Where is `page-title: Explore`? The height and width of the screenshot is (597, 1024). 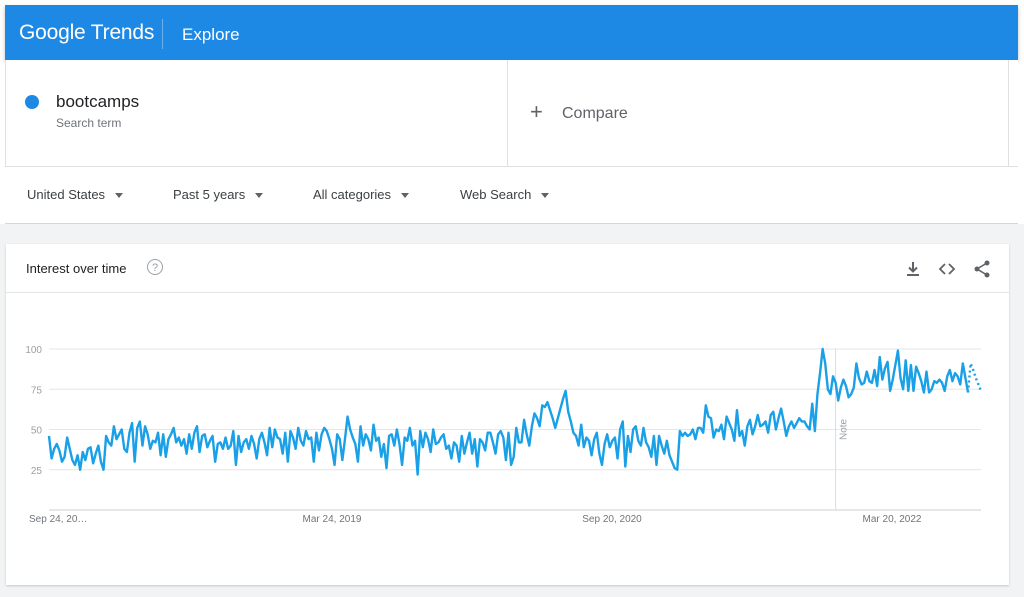
page-title: Explore is located at coordinates (211, 34).